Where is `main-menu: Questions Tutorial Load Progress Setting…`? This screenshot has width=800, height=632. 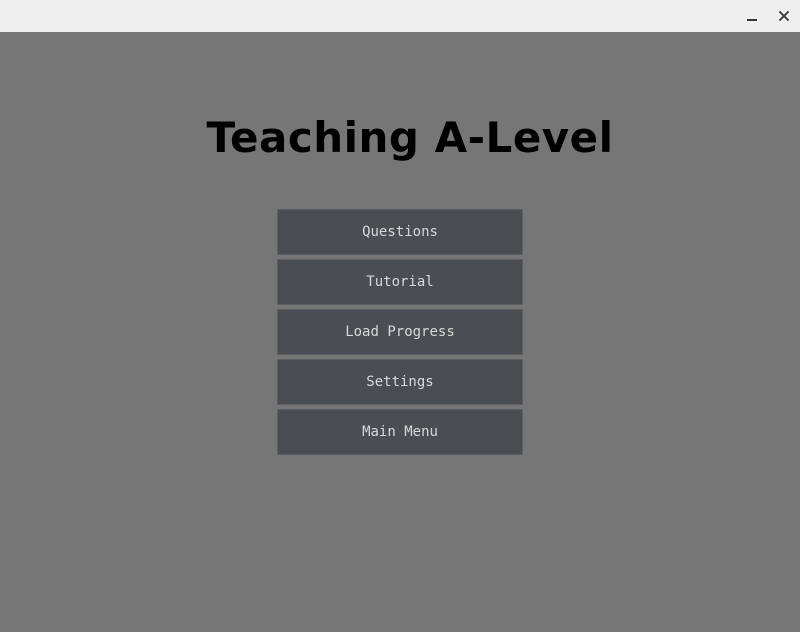 main-menu: Questions Tutorial Load Progress Setting… is located at coordinates (400, 334).